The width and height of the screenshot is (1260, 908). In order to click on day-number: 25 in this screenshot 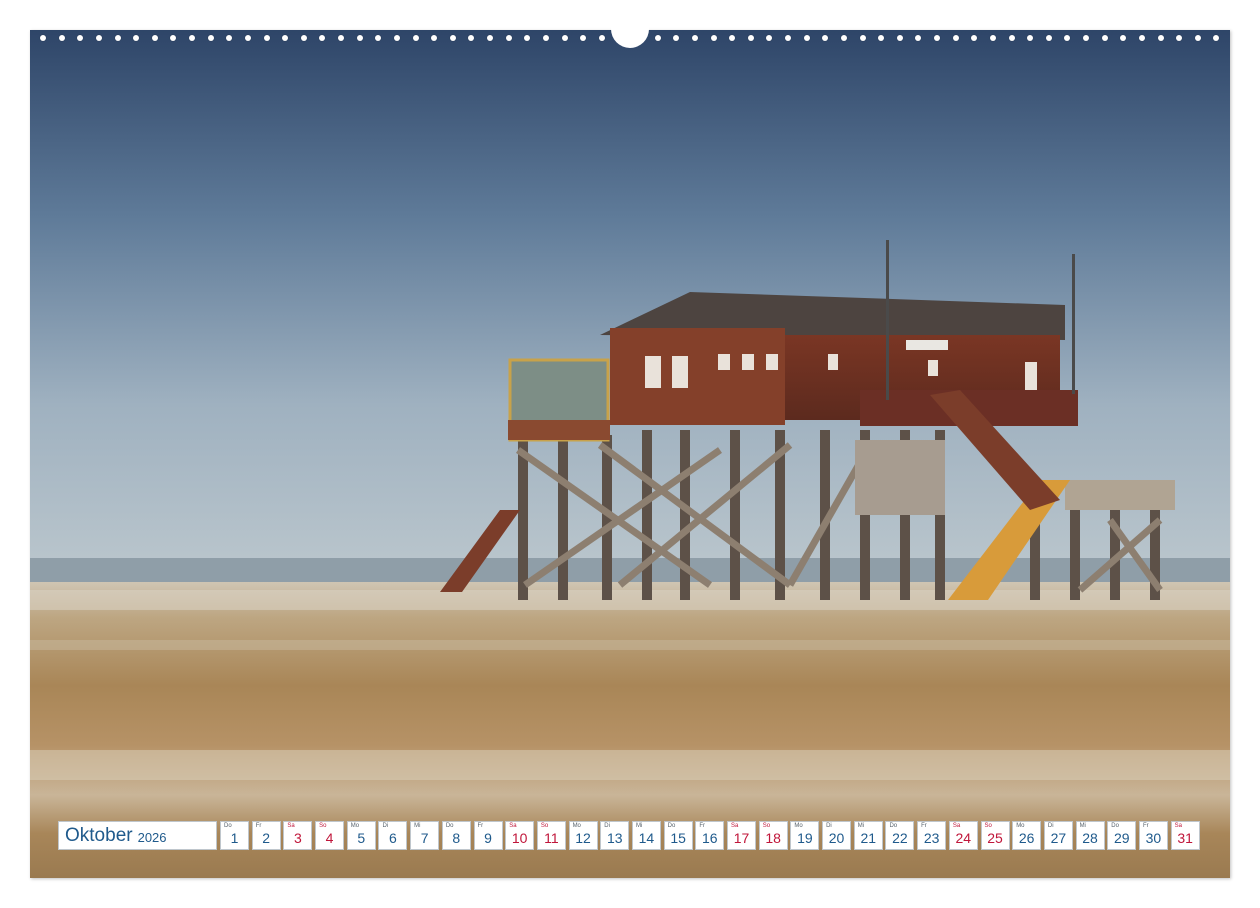, I will do `click(995, 838)`.